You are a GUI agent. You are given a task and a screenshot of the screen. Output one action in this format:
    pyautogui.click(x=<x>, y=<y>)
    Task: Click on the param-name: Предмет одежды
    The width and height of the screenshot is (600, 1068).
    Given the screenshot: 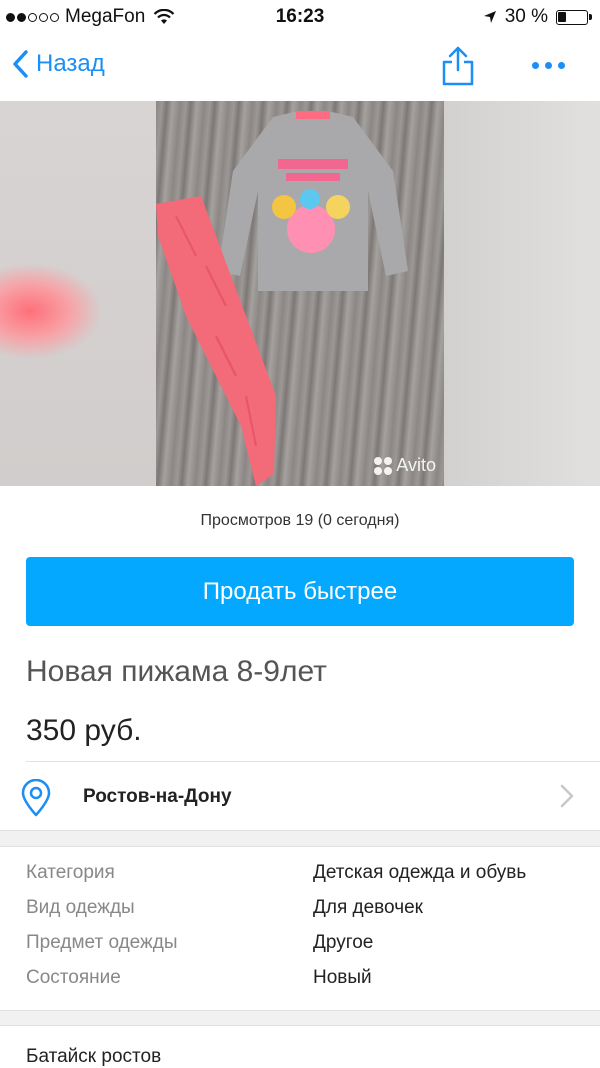 What is the action you would take?
    pyautogui.click(x=102, y=942)
    